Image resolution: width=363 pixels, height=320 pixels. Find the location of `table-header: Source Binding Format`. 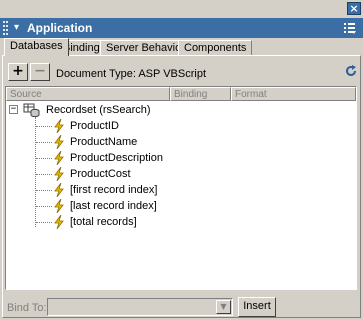

table-header: Source Binding Format is located at coordinates (181, 94).